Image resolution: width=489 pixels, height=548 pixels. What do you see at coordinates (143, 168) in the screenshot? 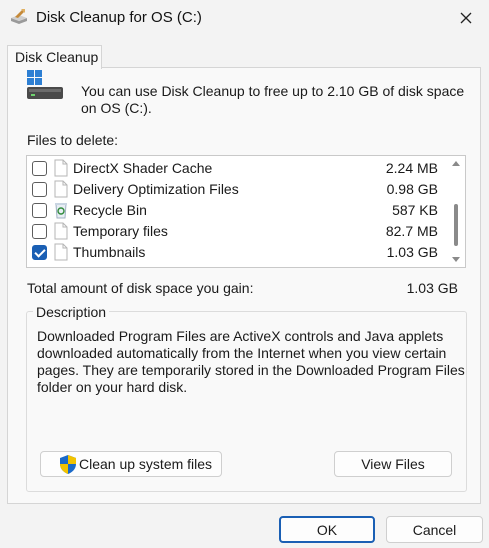
I see `file-name: DirectX Shader Cache` at bounding box center [143, 168].